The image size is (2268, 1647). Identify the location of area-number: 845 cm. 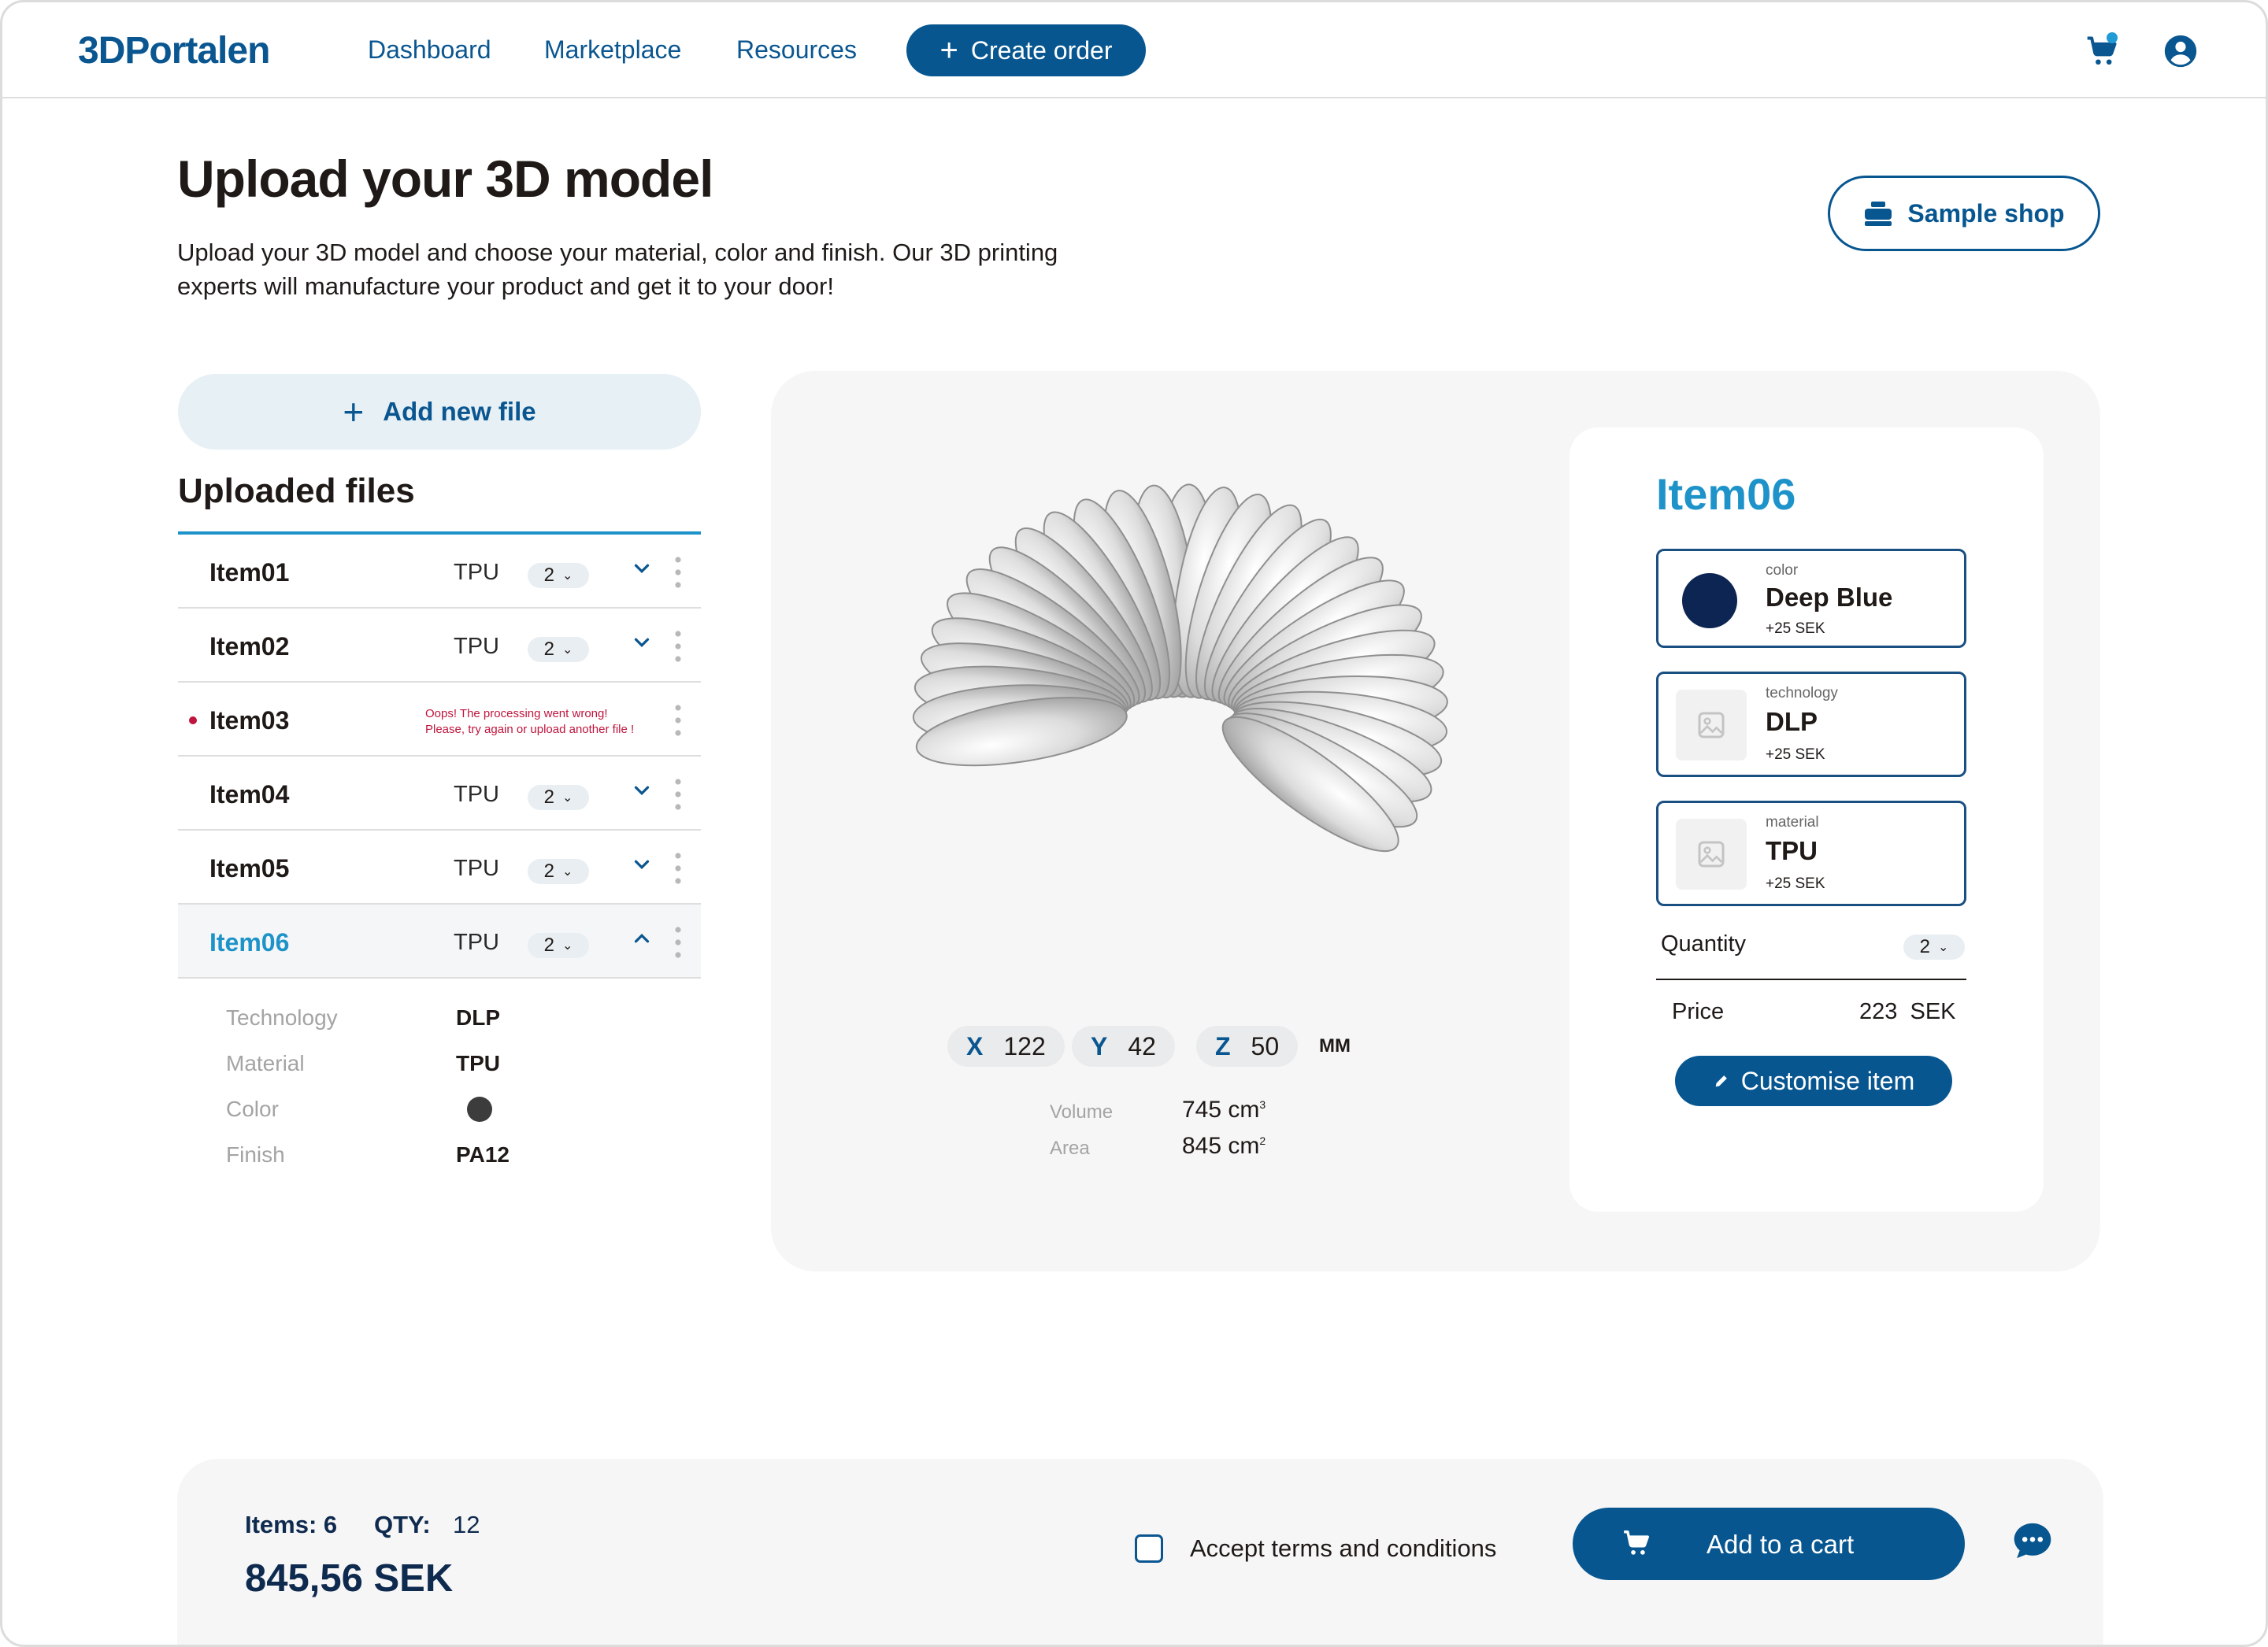
(1221, 1146).